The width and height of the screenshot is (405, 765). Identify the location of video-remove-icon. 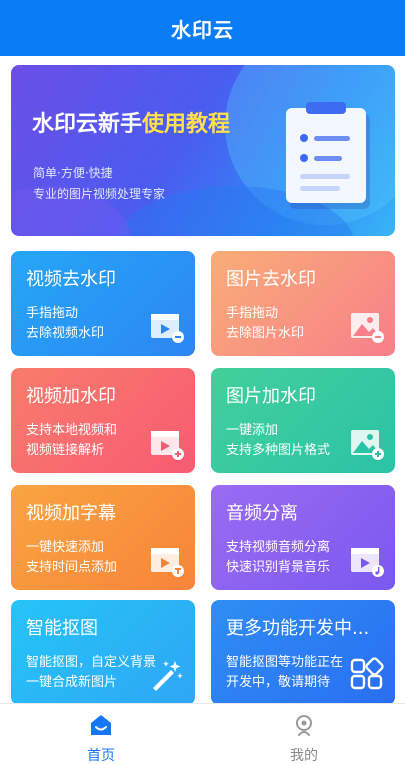
(167, 328).